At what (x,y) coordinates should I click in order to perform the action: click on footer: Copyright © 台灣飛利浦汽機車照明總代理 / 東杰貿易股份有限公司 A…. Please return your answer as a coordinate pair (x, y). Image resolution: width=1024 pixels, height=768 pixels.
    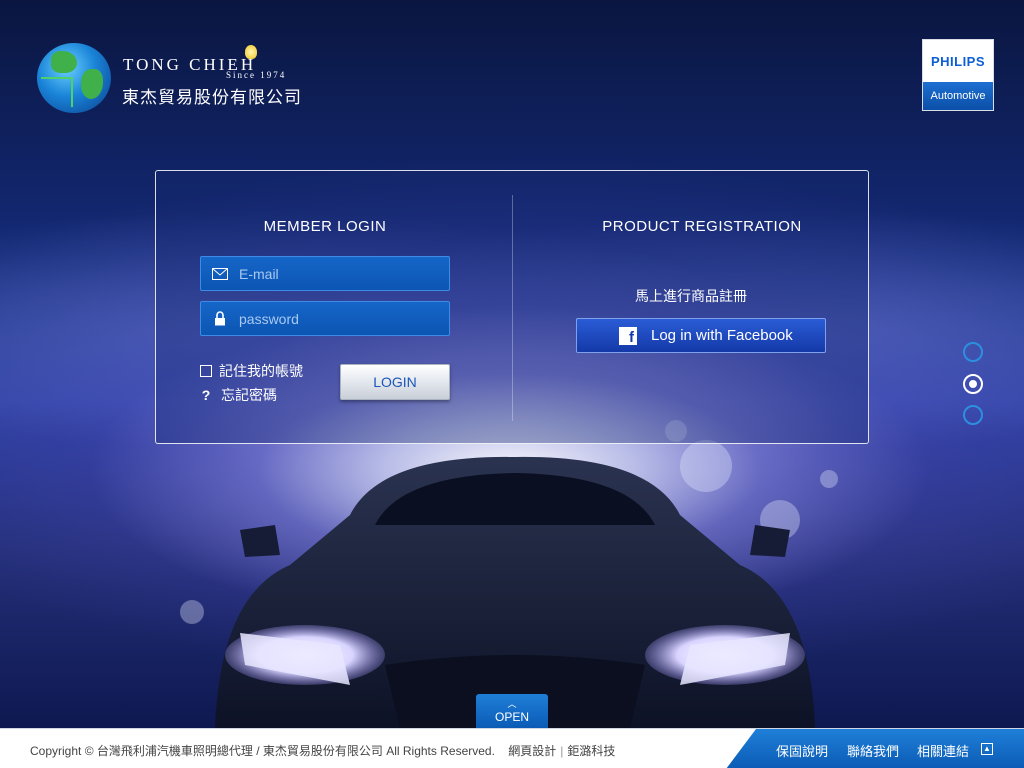
    Looking at the image, I should click on (512, 748).